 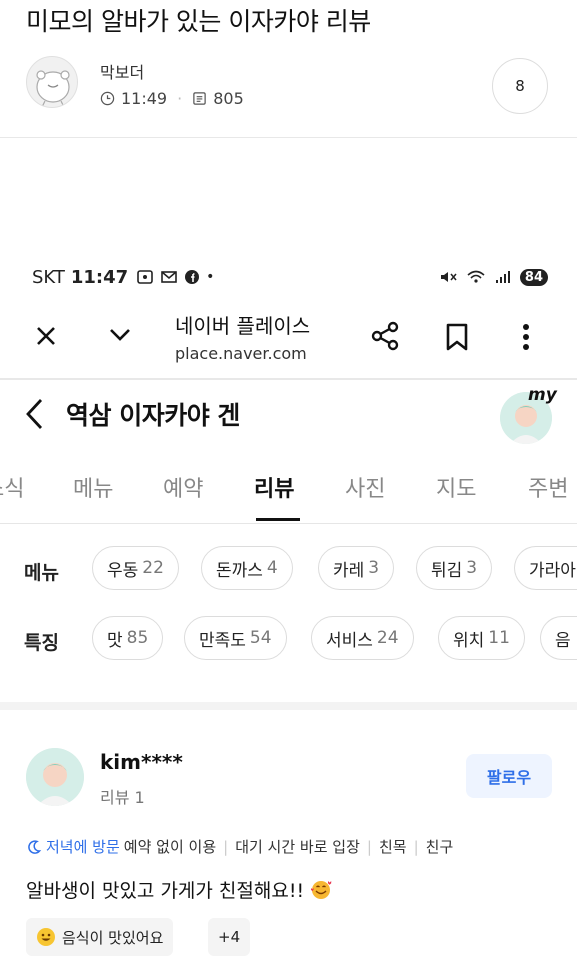 I want to click on back-button, so click(x=35, y=416).